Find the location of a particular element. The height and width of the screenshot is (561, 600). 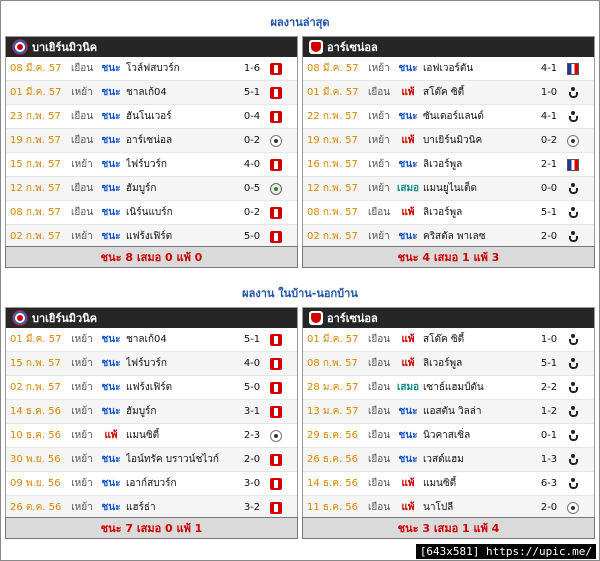

team-header: บาเยิร์นมิวนิค is located at coordinates (151, 318).